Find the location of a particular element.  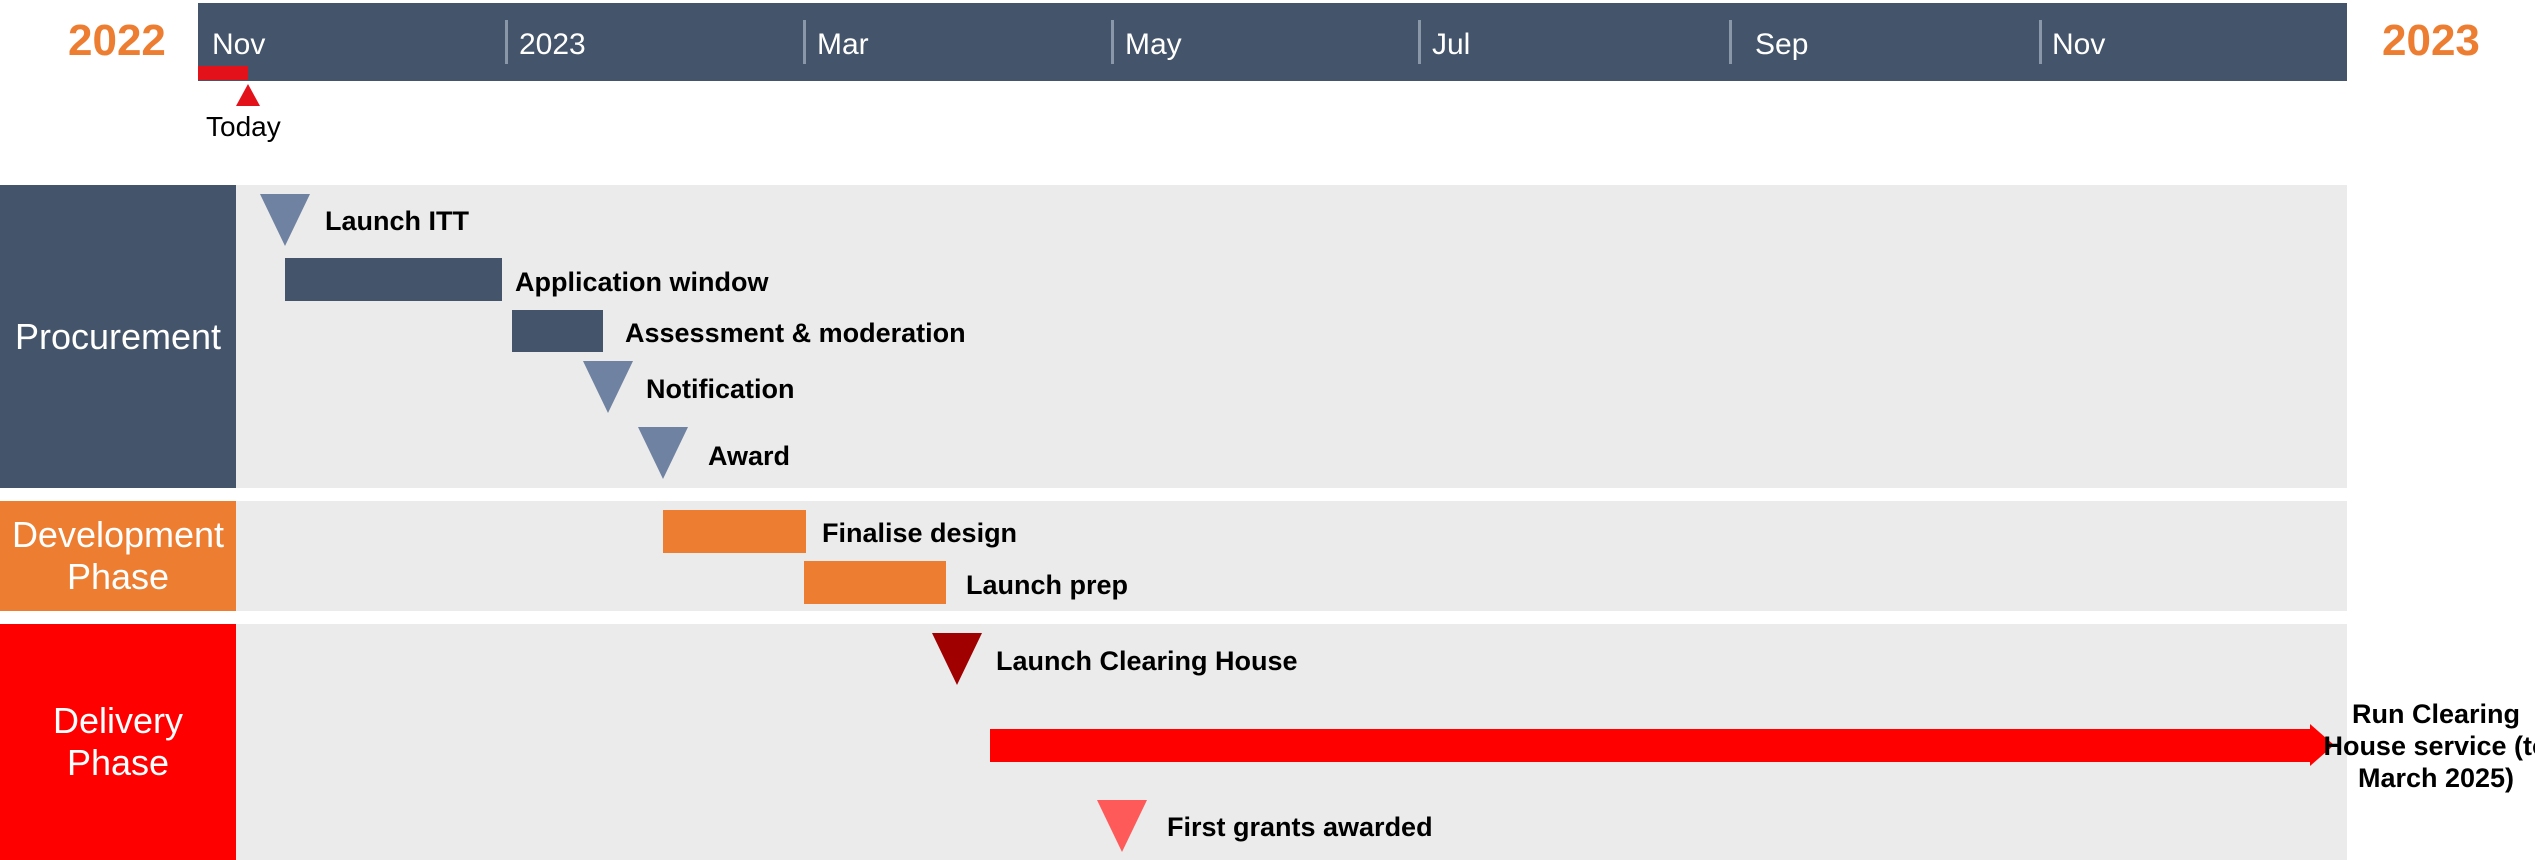

month-label-nov-2022: Nov is located at coordinates (239, 44).